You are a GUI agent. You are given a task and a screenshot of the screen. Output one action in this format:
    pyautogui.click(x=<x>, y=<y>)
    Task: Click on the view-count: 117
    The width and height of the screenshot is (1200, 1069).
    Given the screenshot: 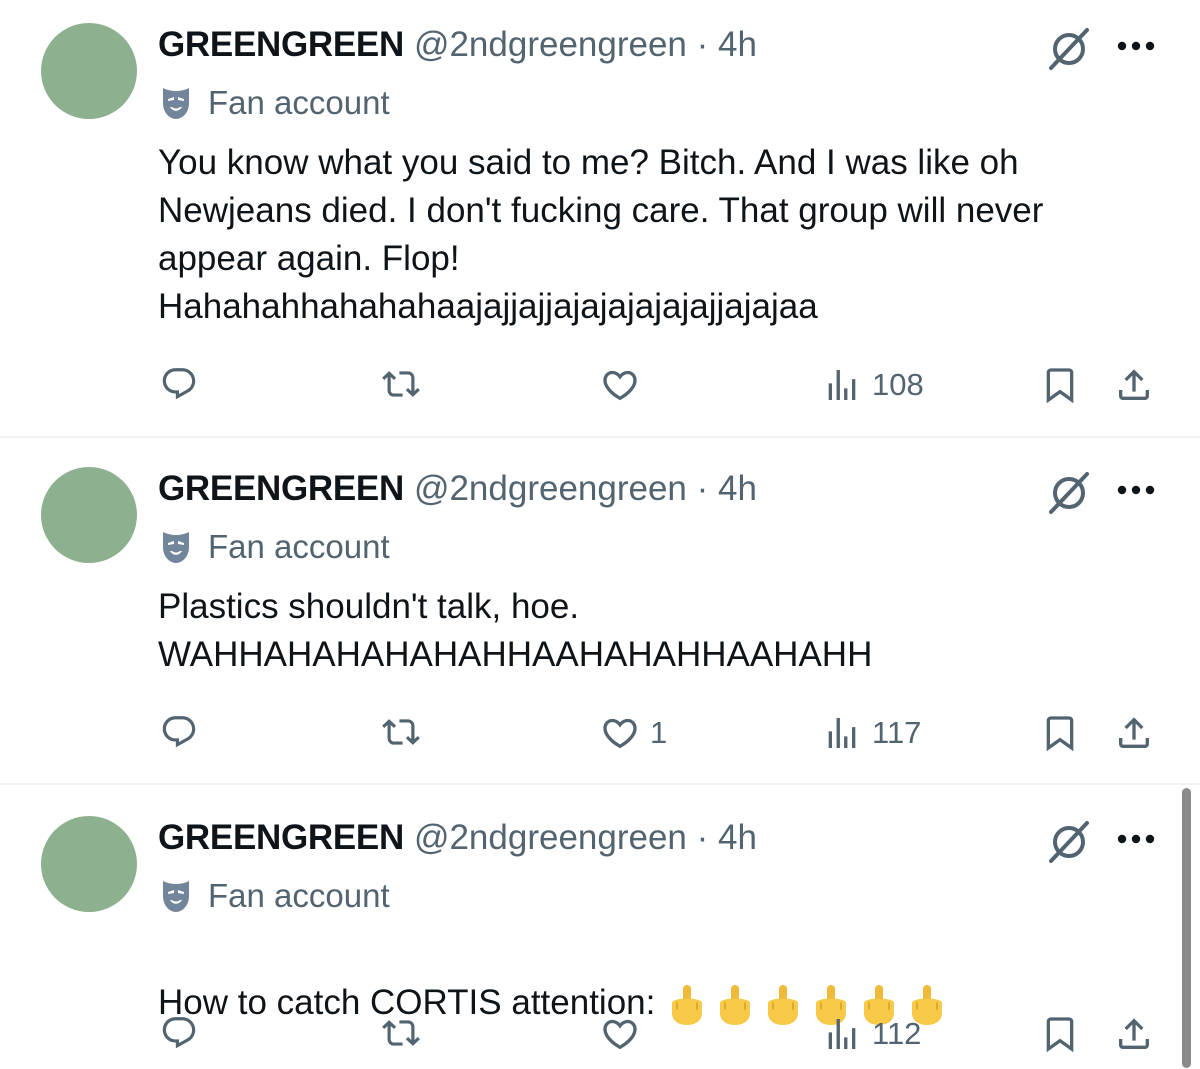 What is the action you would take?
    pyautogui.click(x=897, y=732)
    